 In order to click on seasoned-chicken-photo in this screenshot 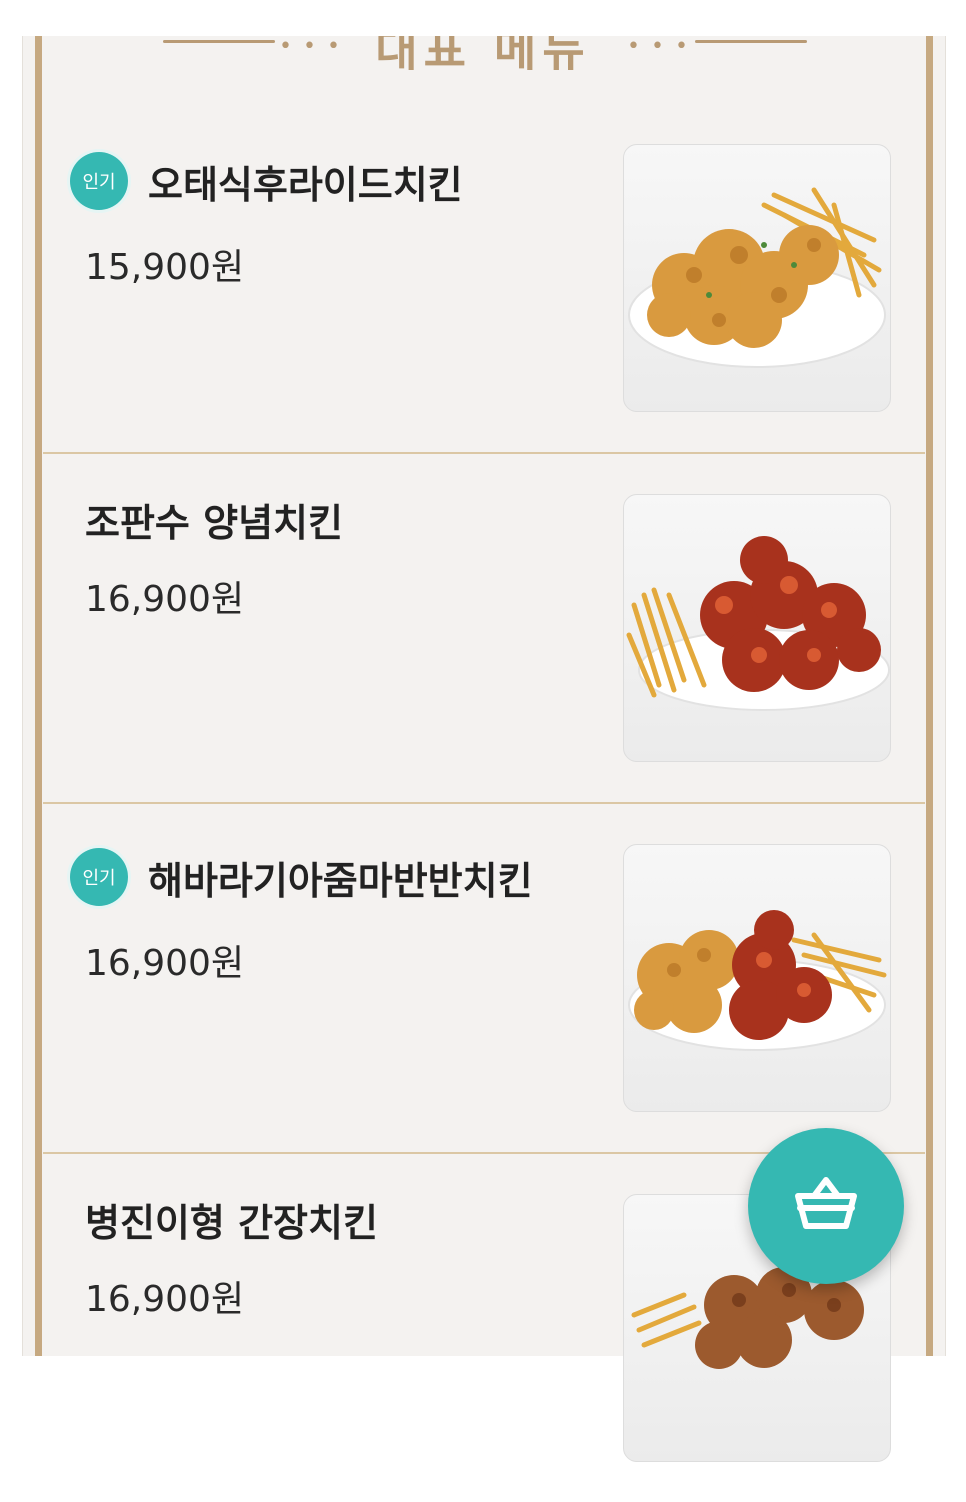, I will do `click(757, 628)`.